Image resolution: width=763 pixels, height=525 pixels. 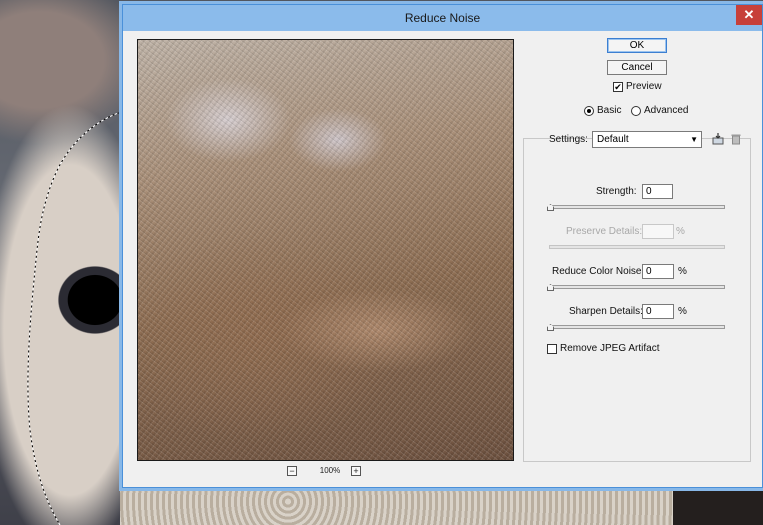 What do you see at coordinates (598, 271) in the screenshot?
I see `reduce-color-noise-label: Reduce Color Noise:` at bounding box center [598, 271].